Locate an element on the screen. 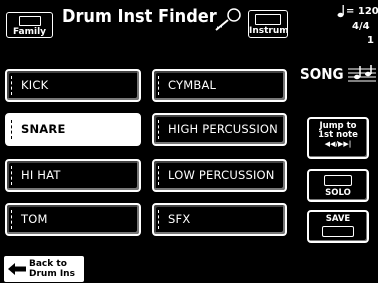 The width and height of the screenshot is (378, 283). instrum-icon is located at coordinates (268, 19).